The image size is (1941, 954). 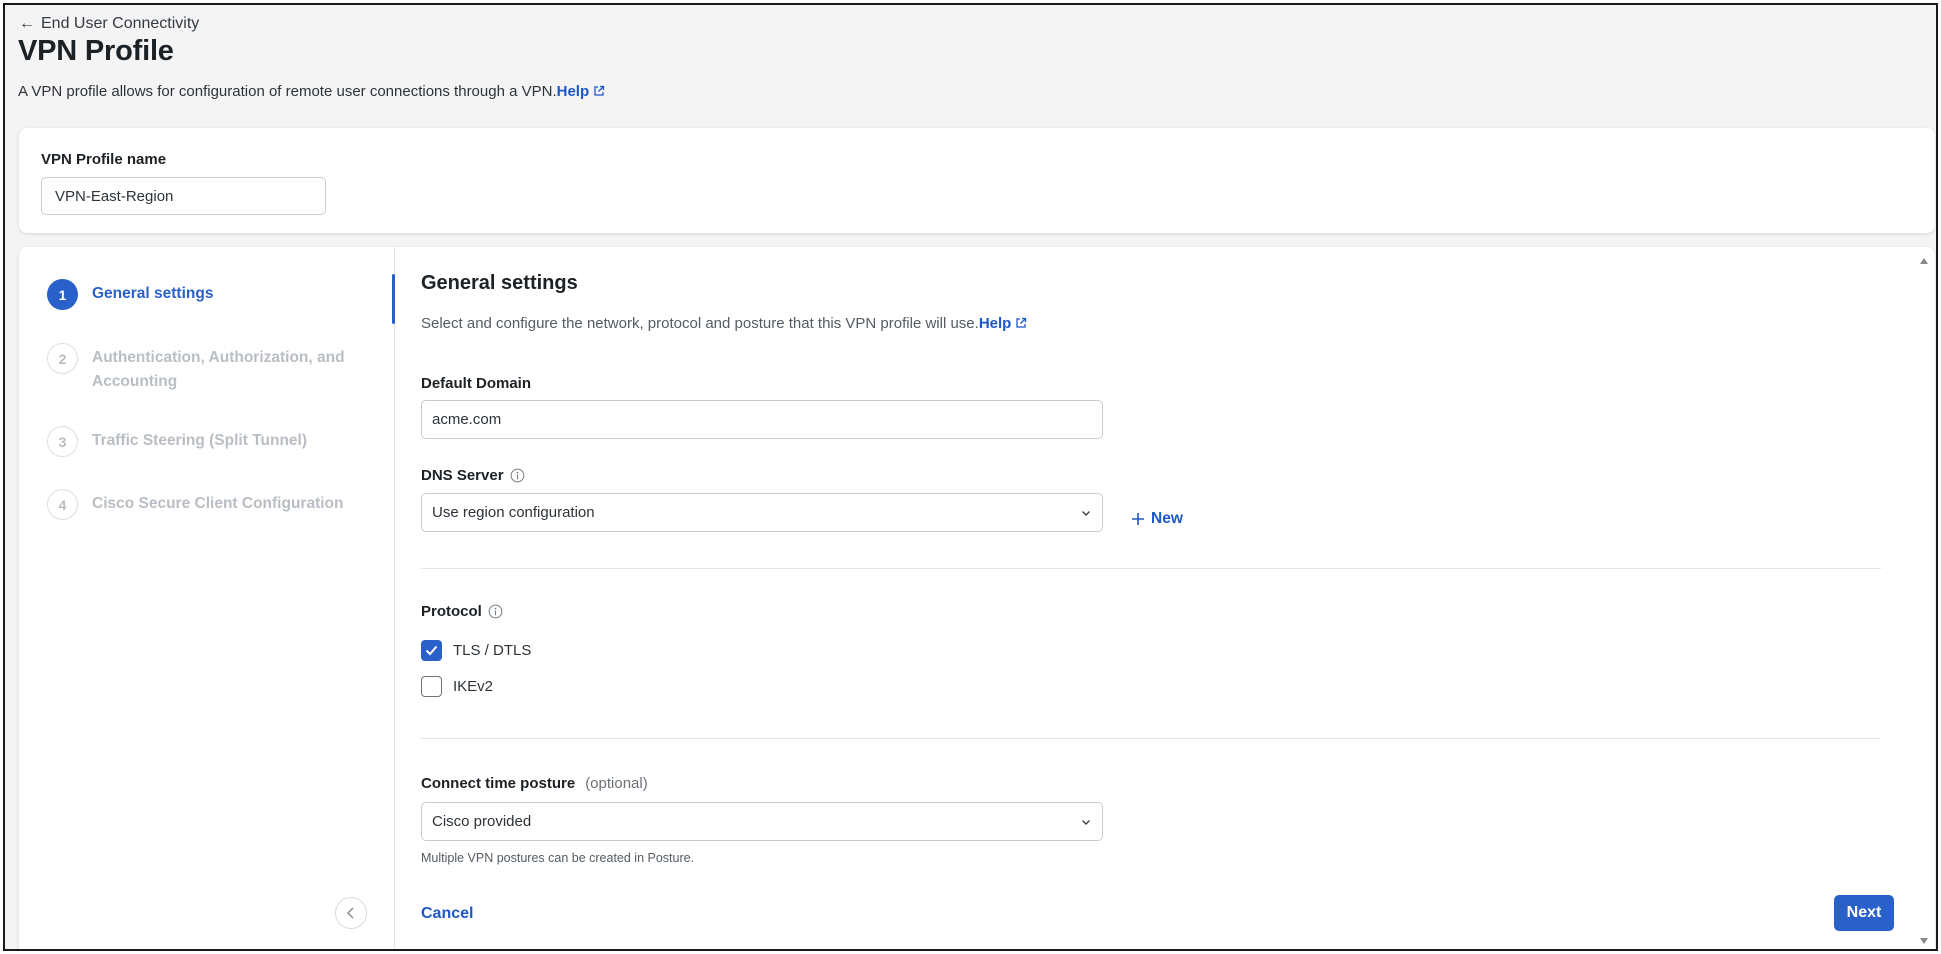 I want to click on profile-name-label: VPN Profile name, so click(x=104, y=159).